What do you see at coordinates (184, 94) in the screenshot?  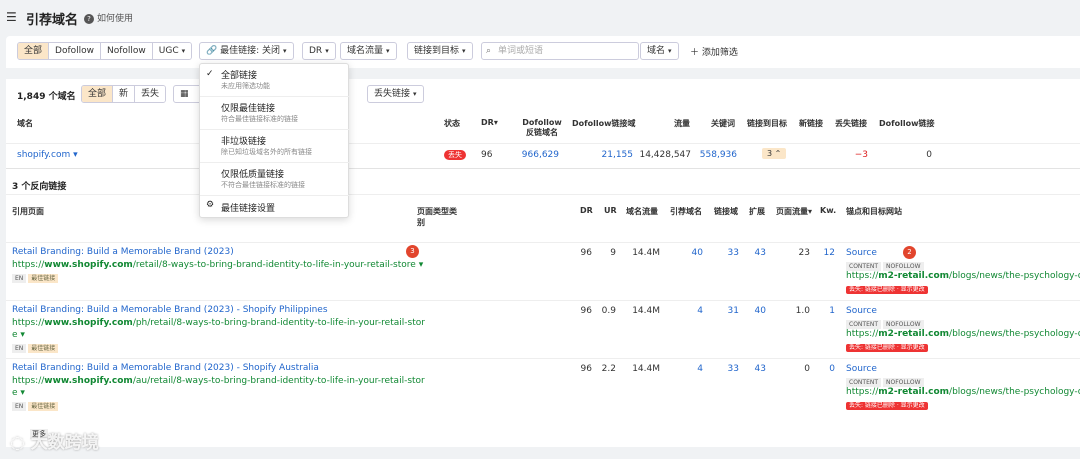 I see `calendar-icon: ▦` at bounding box center [184, 94].